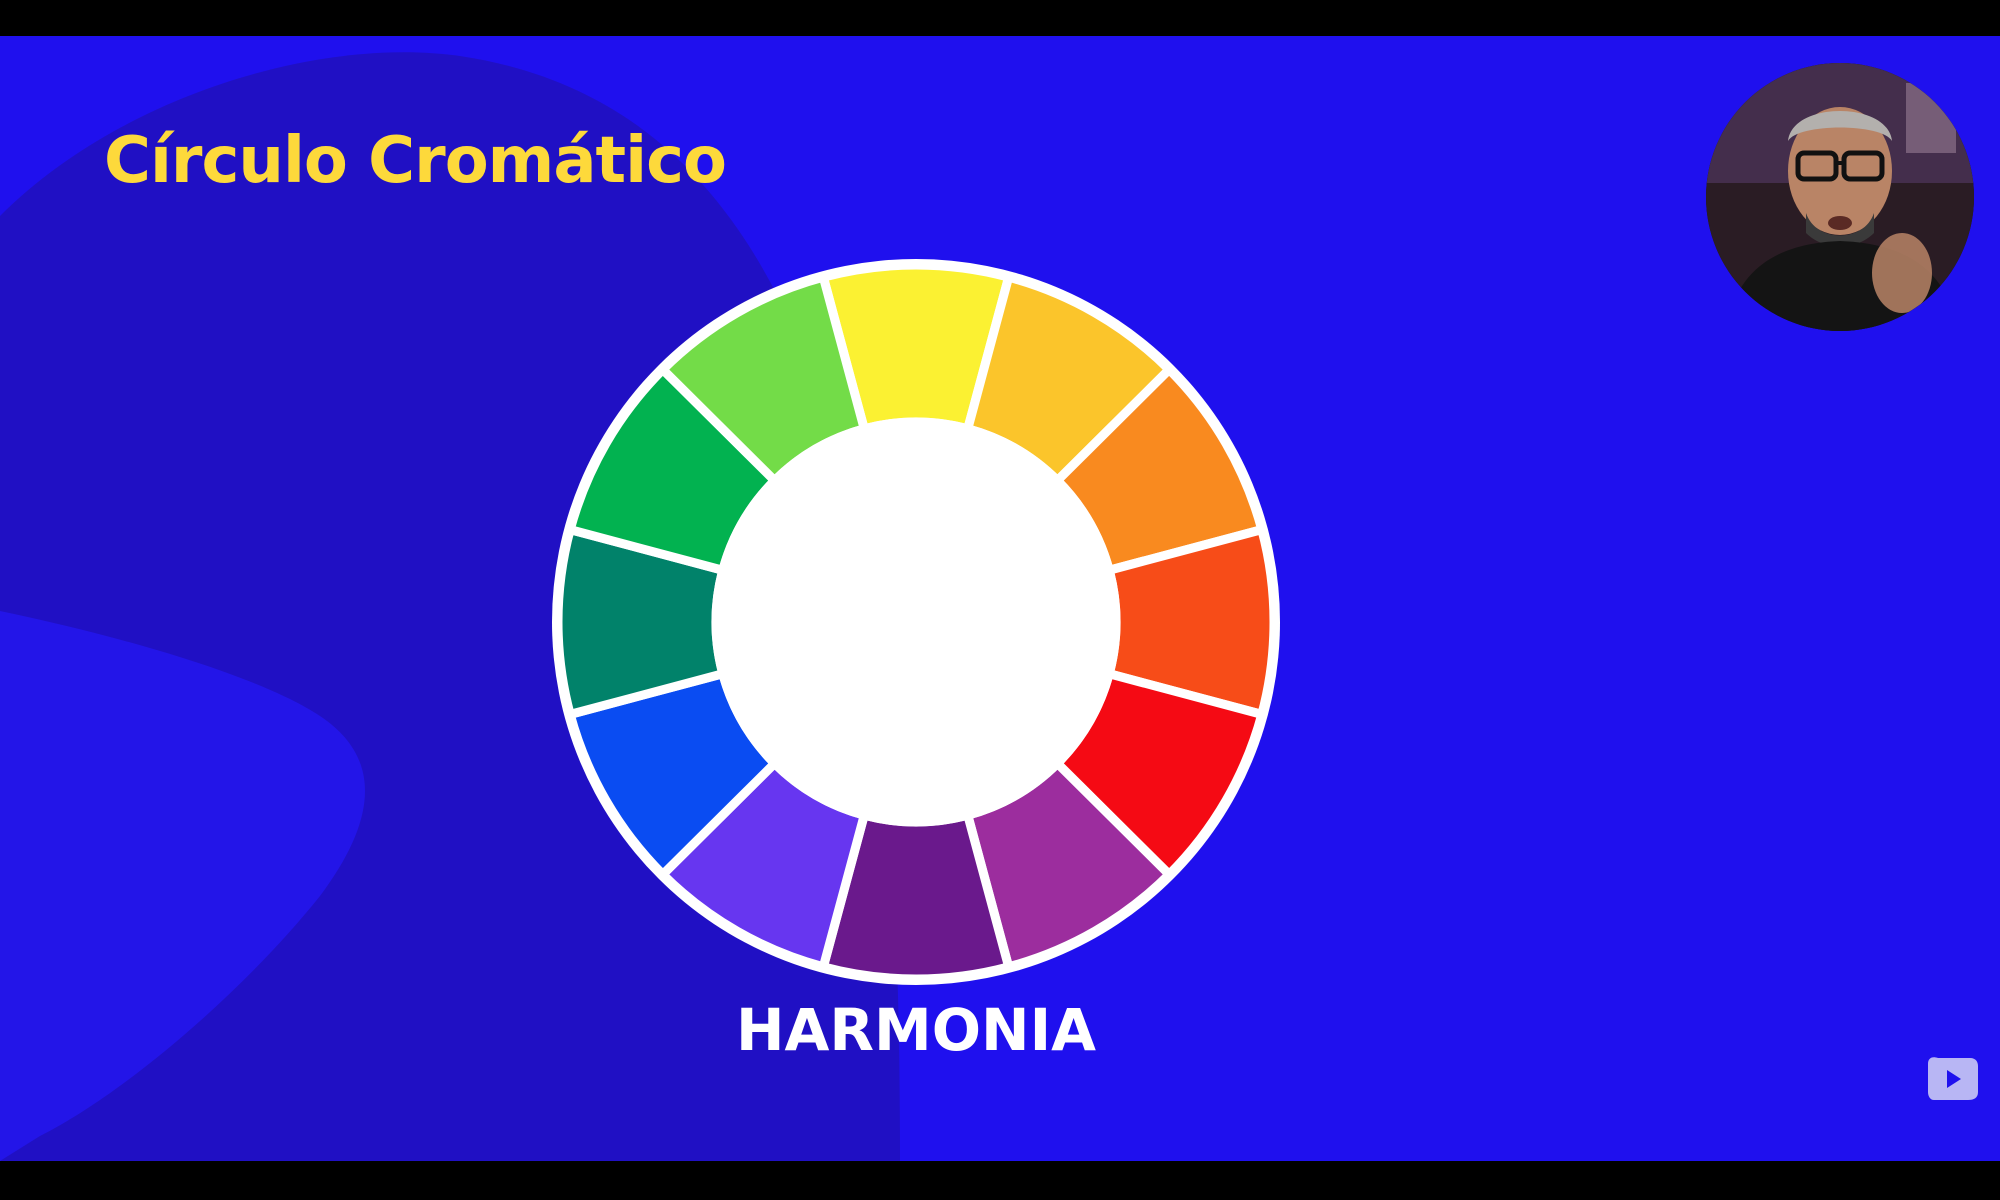 The width and height of the screenshot is (2000, 1200). Describe the element at coordinates (916, 1030) in the screenshot. I see `slide-caption: HARMONIA` at that location.